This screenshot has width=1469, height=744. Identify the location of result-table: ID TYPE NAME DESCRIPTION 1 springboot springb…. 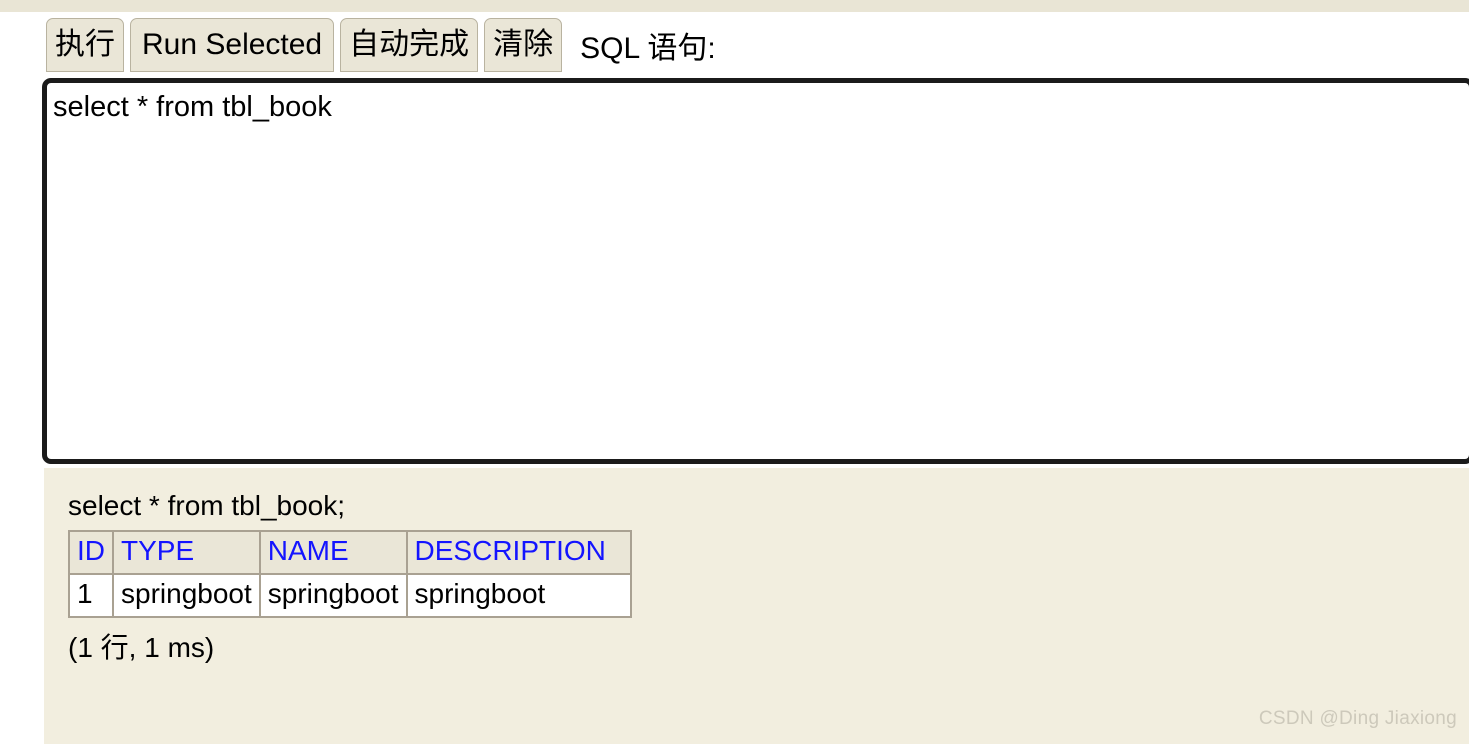
(350, 574).